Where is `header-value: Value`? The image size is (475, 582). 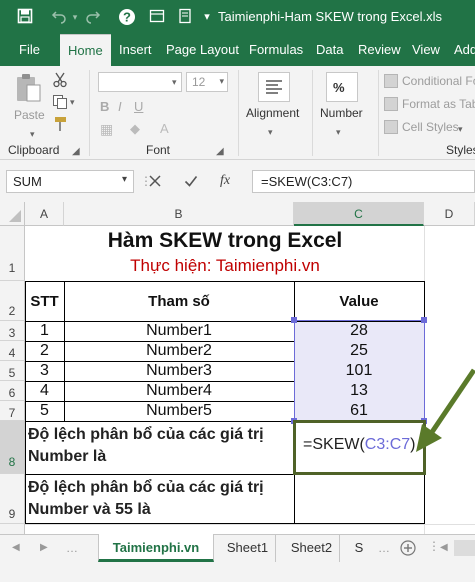 header-value: Value is located at coordinates (359, 301).